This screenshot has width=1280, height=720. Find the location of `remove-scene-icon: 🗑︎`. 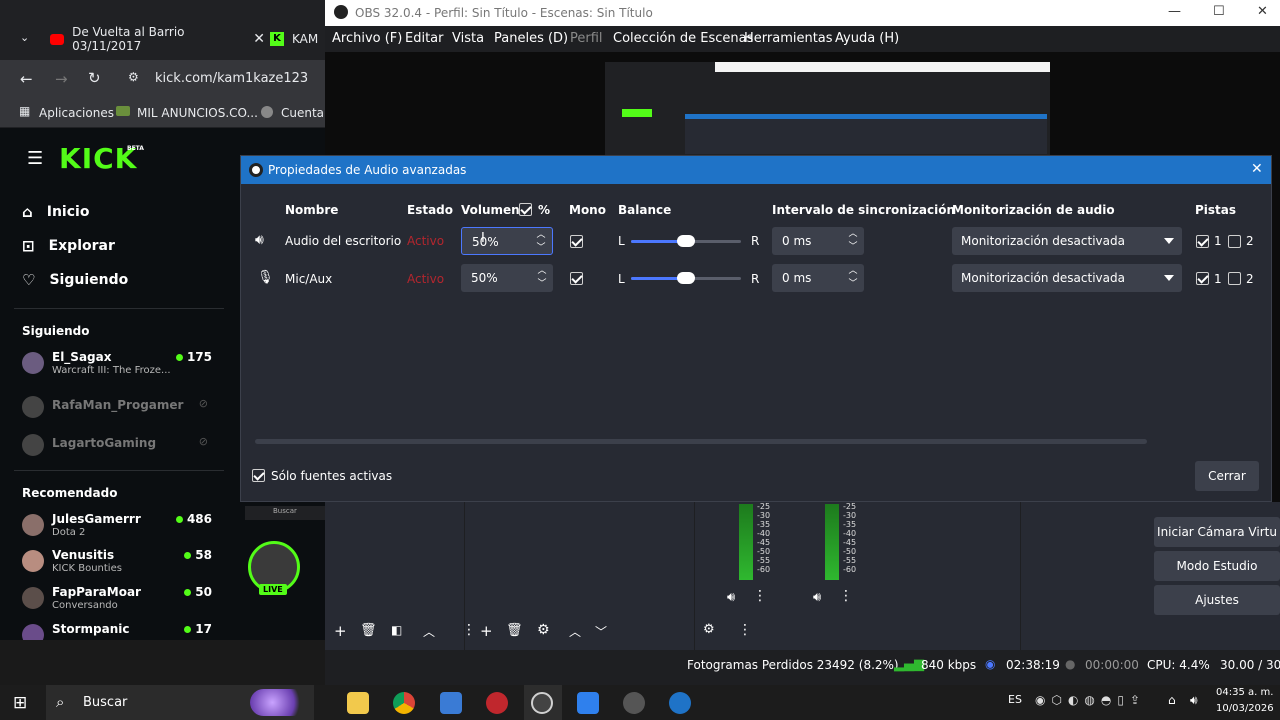

remove-scene-icon: 🗑︎ is located at coordinates (368, 630).